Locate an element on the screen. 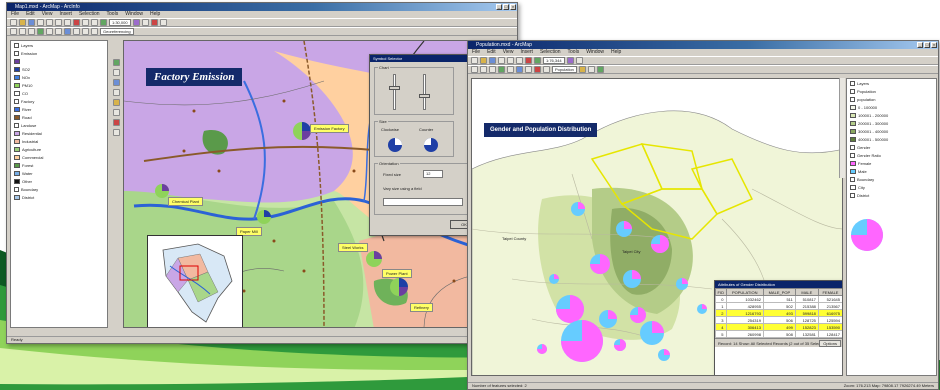 This screenshot has height=390, width=940. map-scale-select: 1:30,000 is located at coordinates (120, 22).